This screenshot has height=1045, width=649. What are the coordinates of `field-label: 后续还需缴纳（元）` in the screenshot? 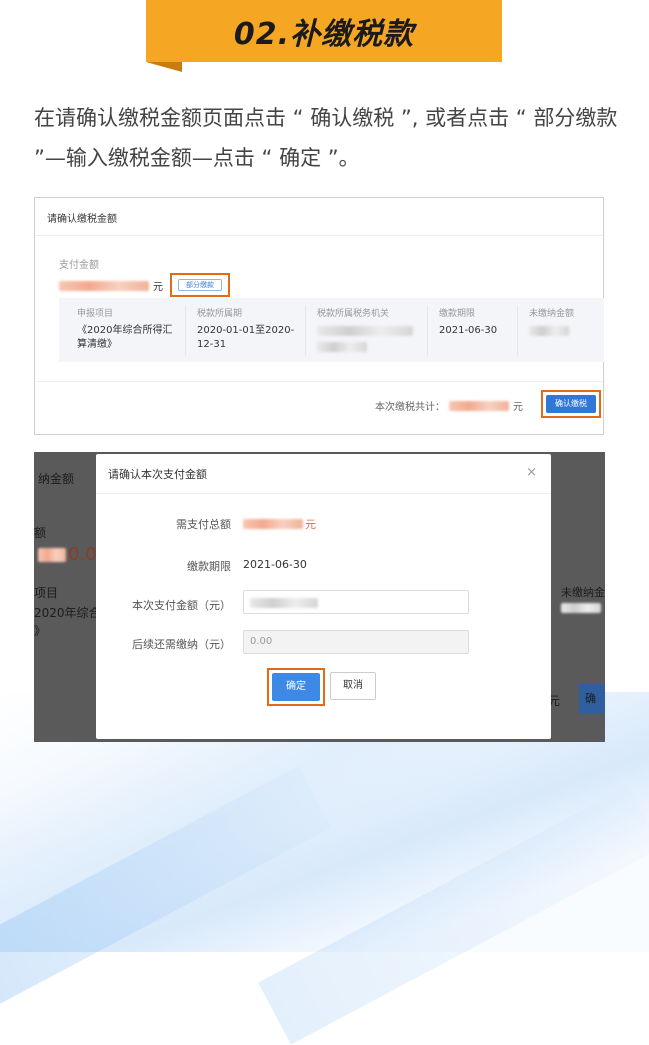 It's located at (181, 644).